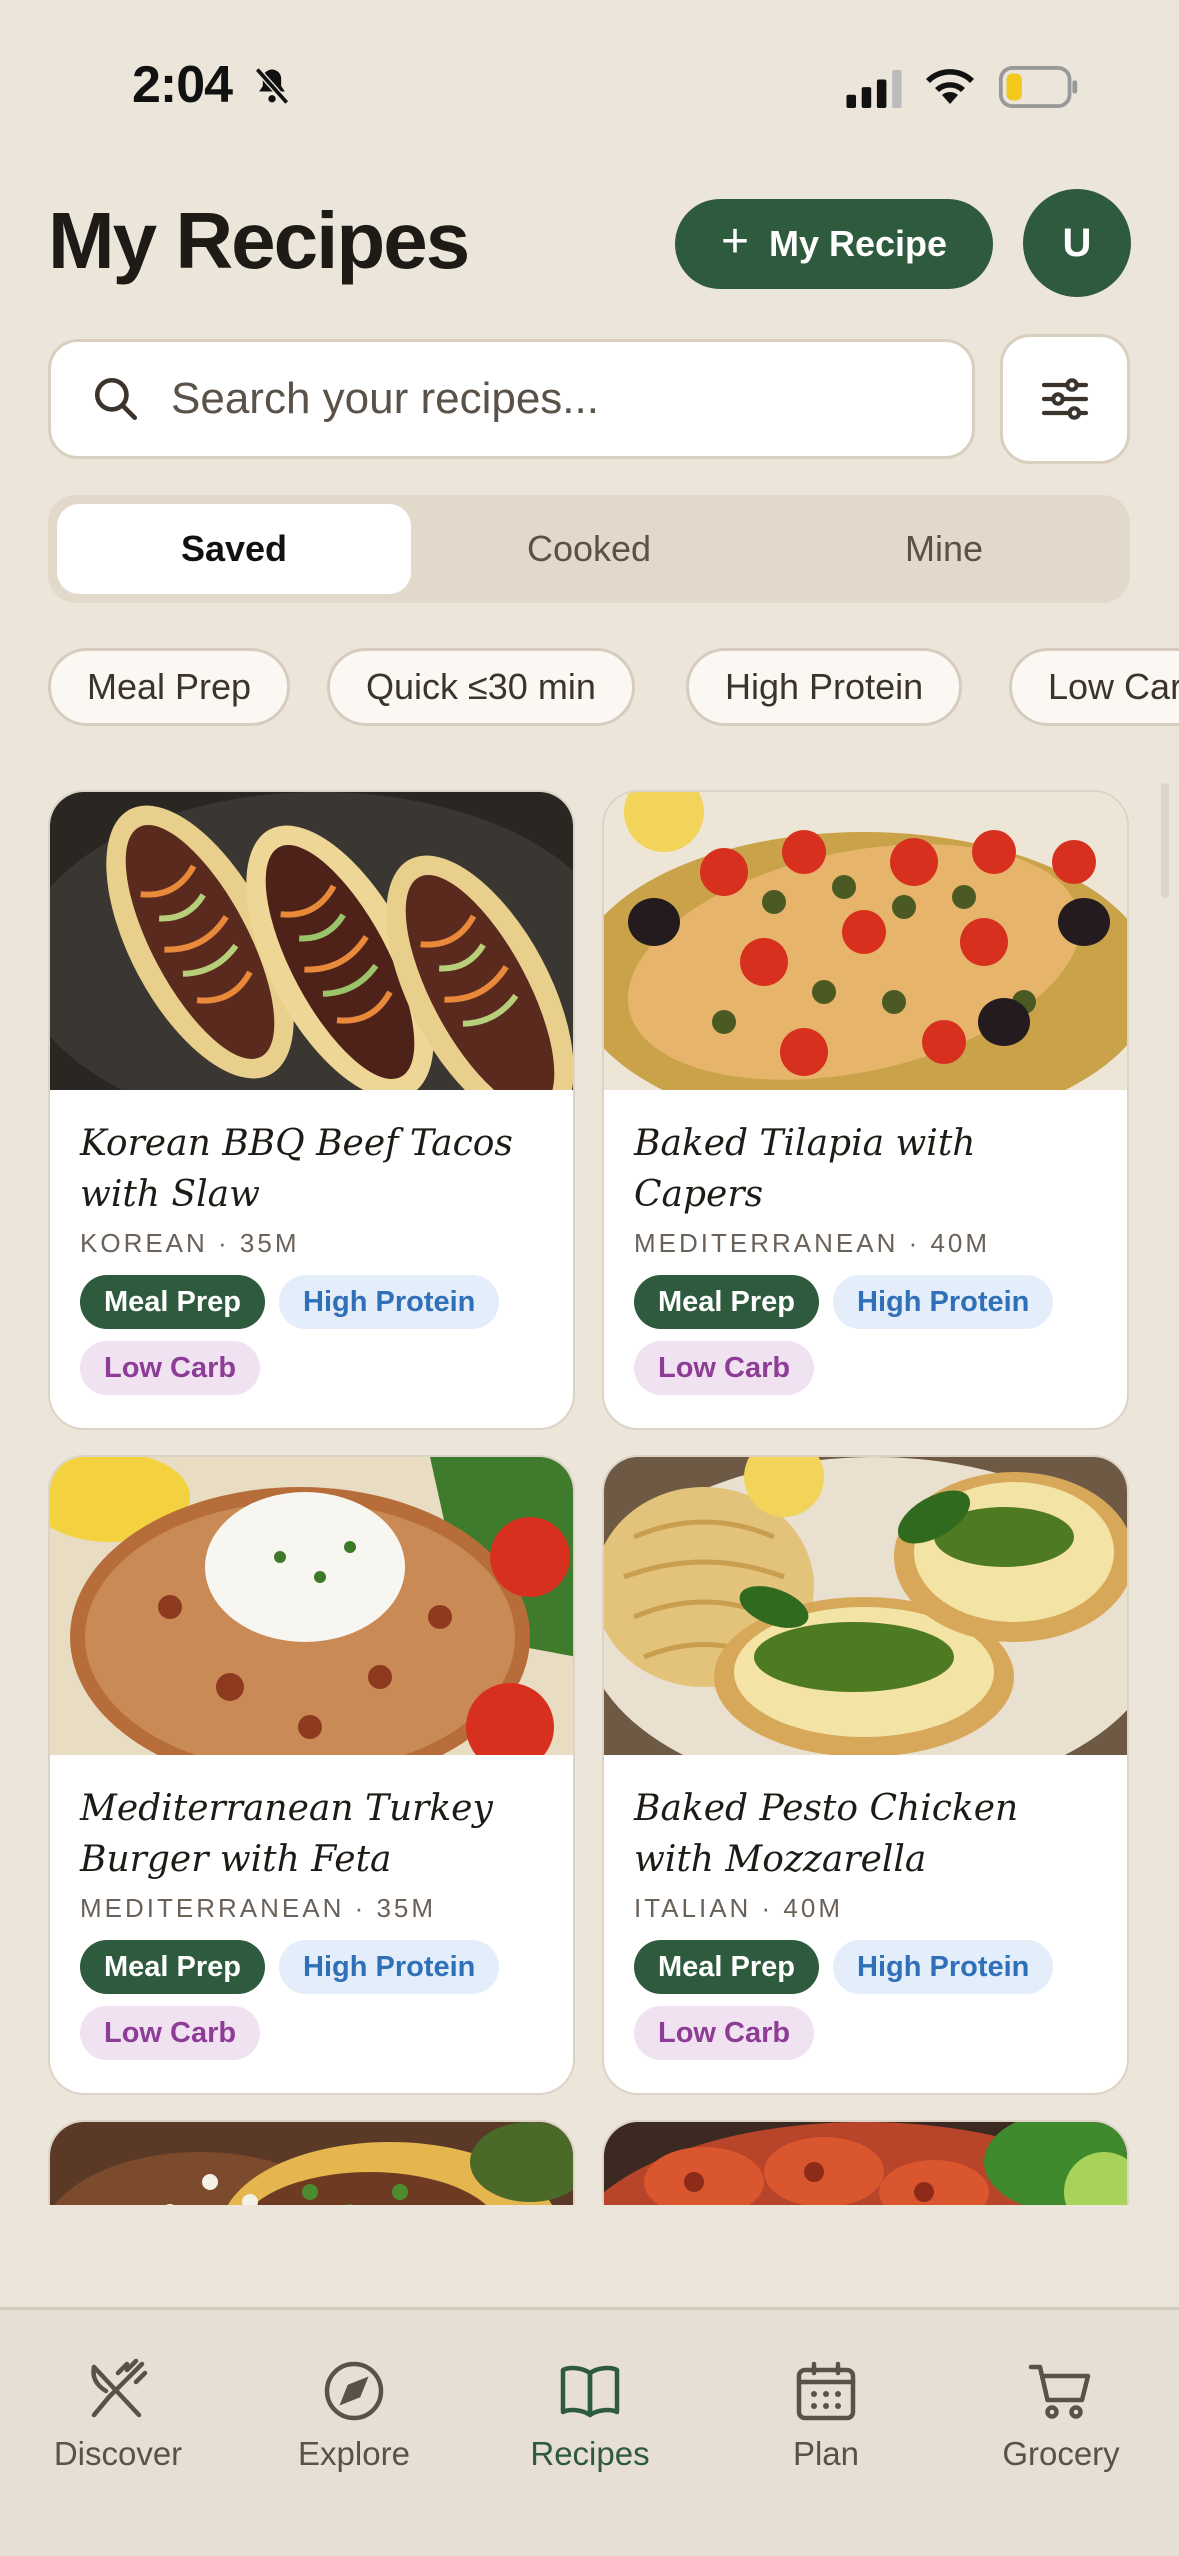 The height and width of the screenshot is (2556, 1179). I want to click on tab-cooked: Cooked, so click(589, 549).